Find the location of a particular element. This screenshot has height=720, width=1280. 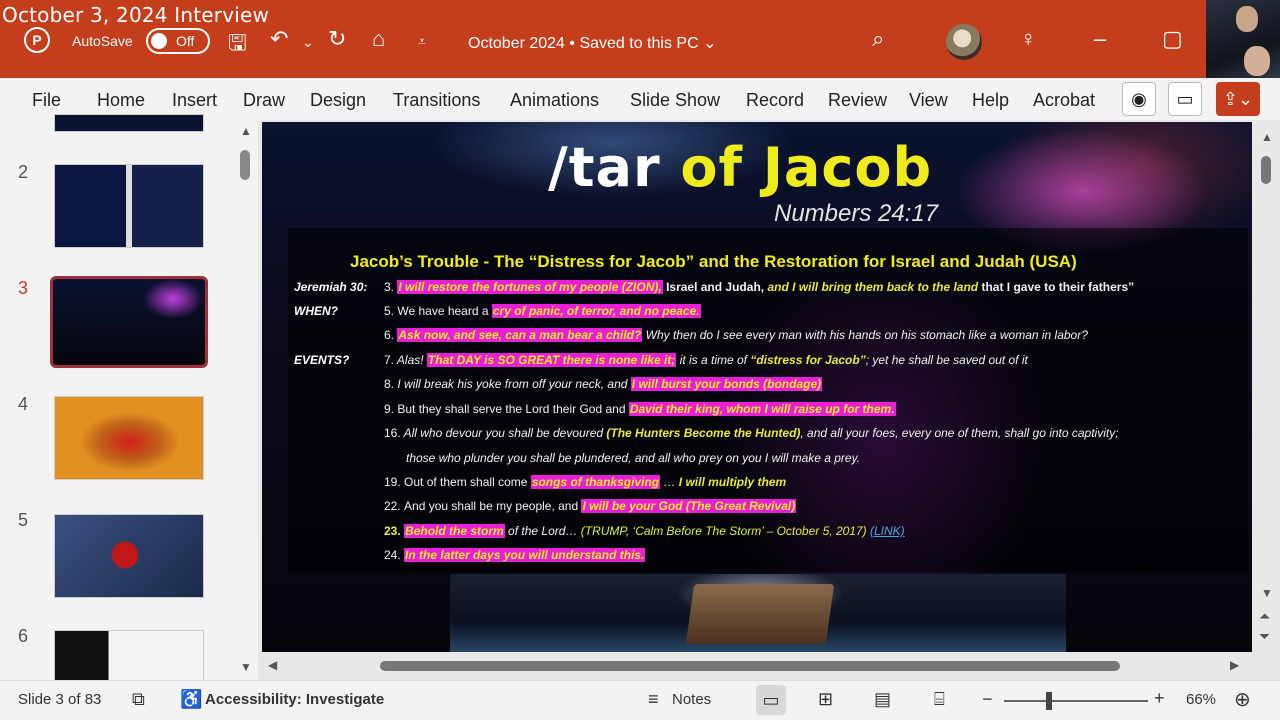

redo-icon: ↻ is located at coordinates (337, 39).